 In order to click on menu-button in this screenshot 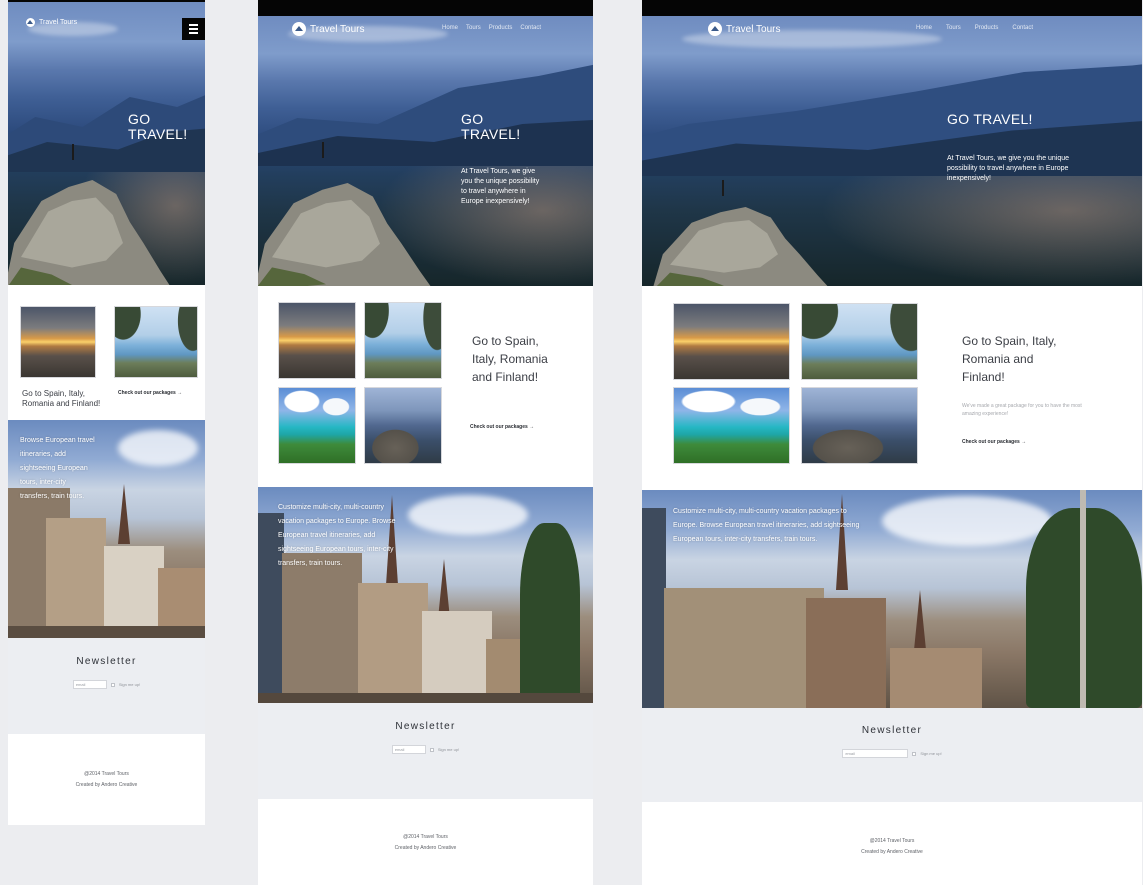, I will do `click(193, 29)`.